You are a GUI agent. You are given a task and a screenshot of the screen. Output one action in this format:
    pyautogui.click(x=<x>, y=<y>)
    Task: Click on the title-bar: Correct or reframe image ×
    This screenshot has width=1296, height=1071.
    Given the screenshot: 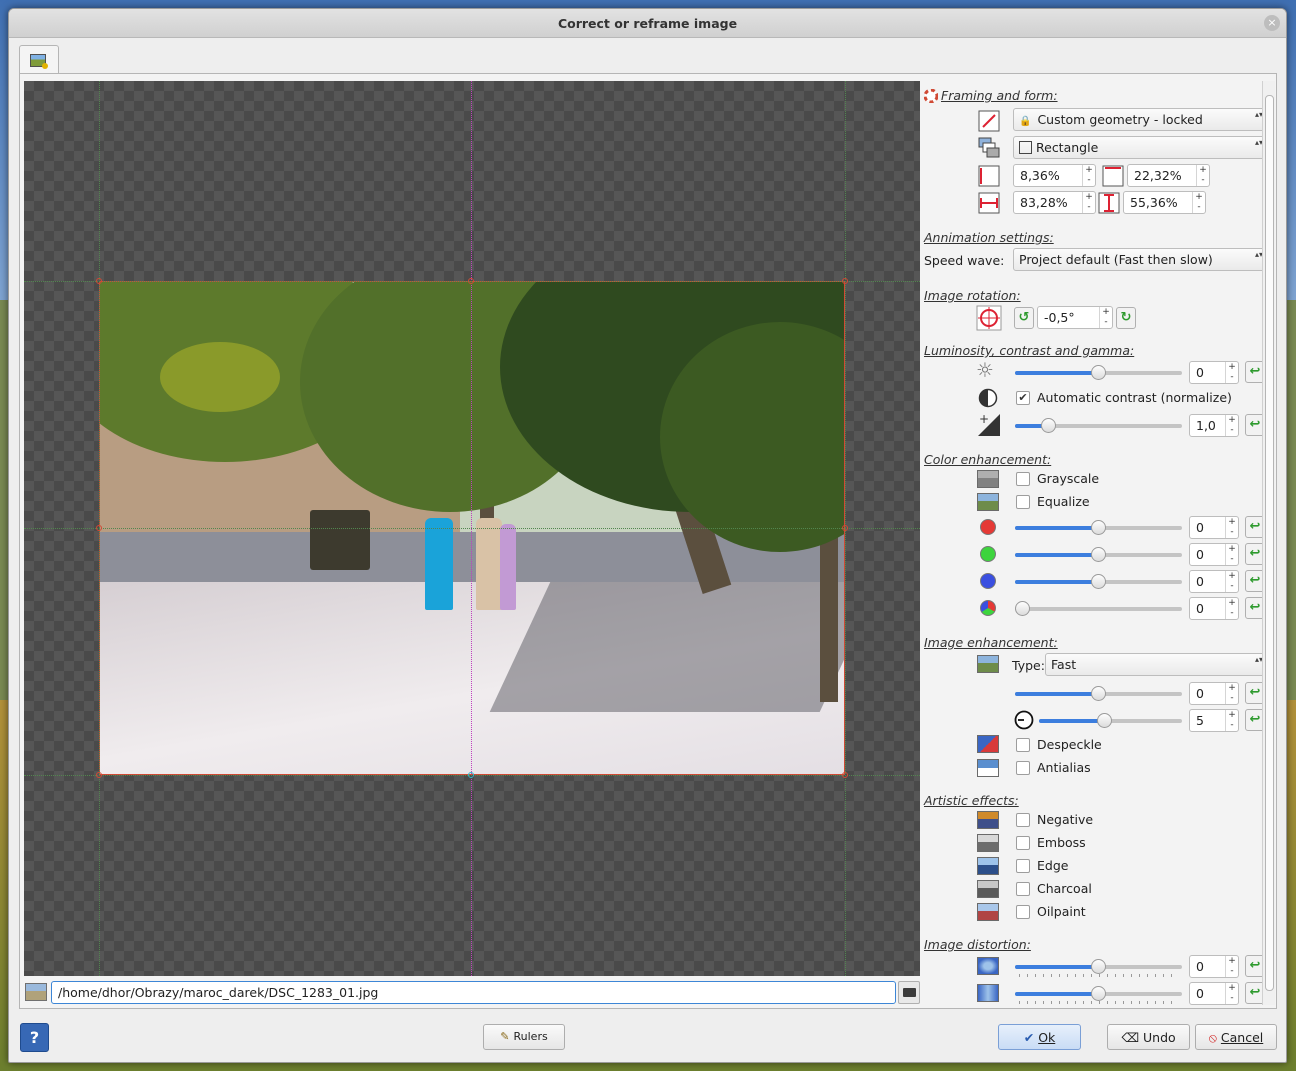 What is the action you would take?
    pyautogui.click(x=647, y=23)
    